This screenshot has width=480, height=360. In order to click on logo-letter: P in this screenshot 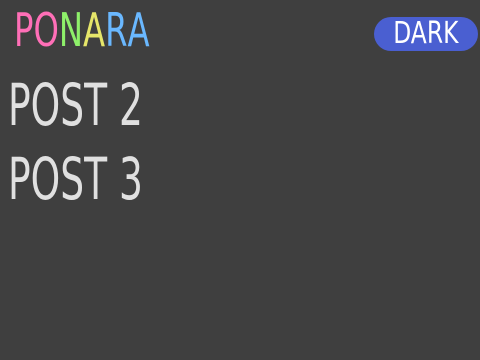, I will do `click(24, 30)`.